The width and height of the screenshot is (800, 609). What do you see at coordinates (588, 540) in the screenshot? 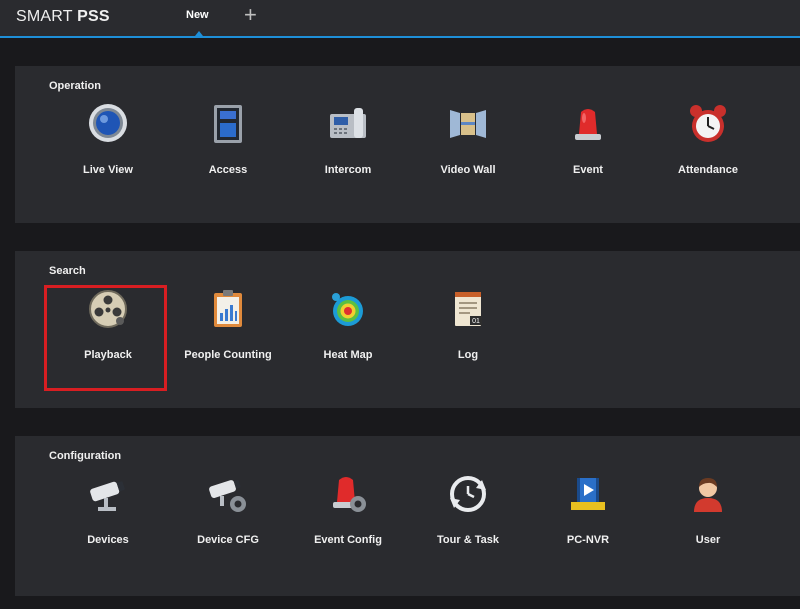
I see `tile-label: PC-NVR` at bounding box center [588, 540].